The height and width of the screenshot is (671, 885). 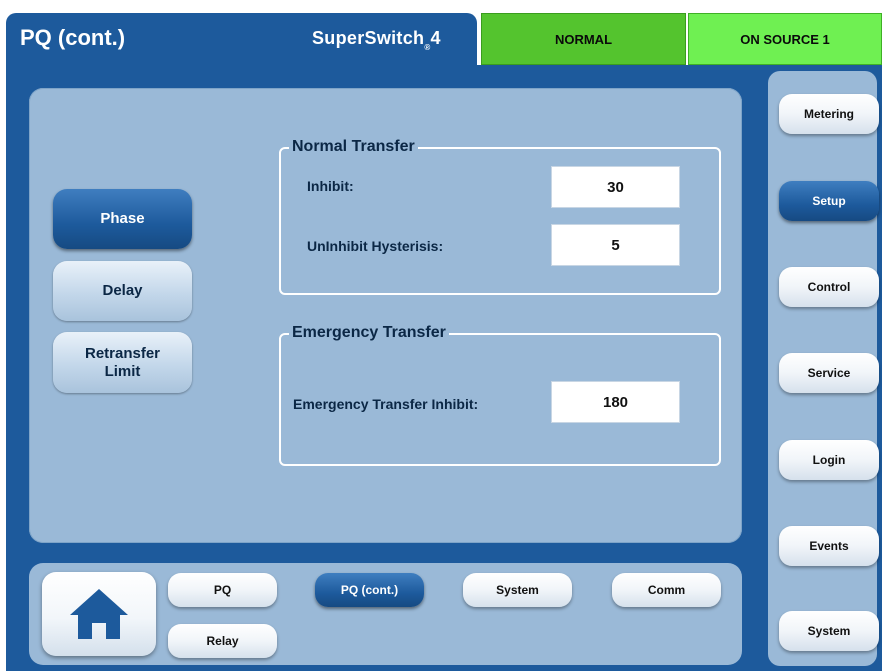 I want to click on inhibit-label: Inhibit:, so click(x=330, y=186).